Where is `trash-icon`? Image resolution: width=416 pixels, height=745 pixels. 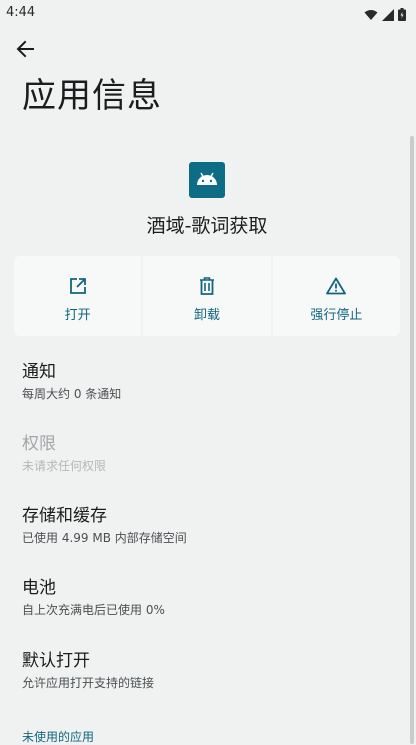 trash-icon is located at coordinates (207, 286).